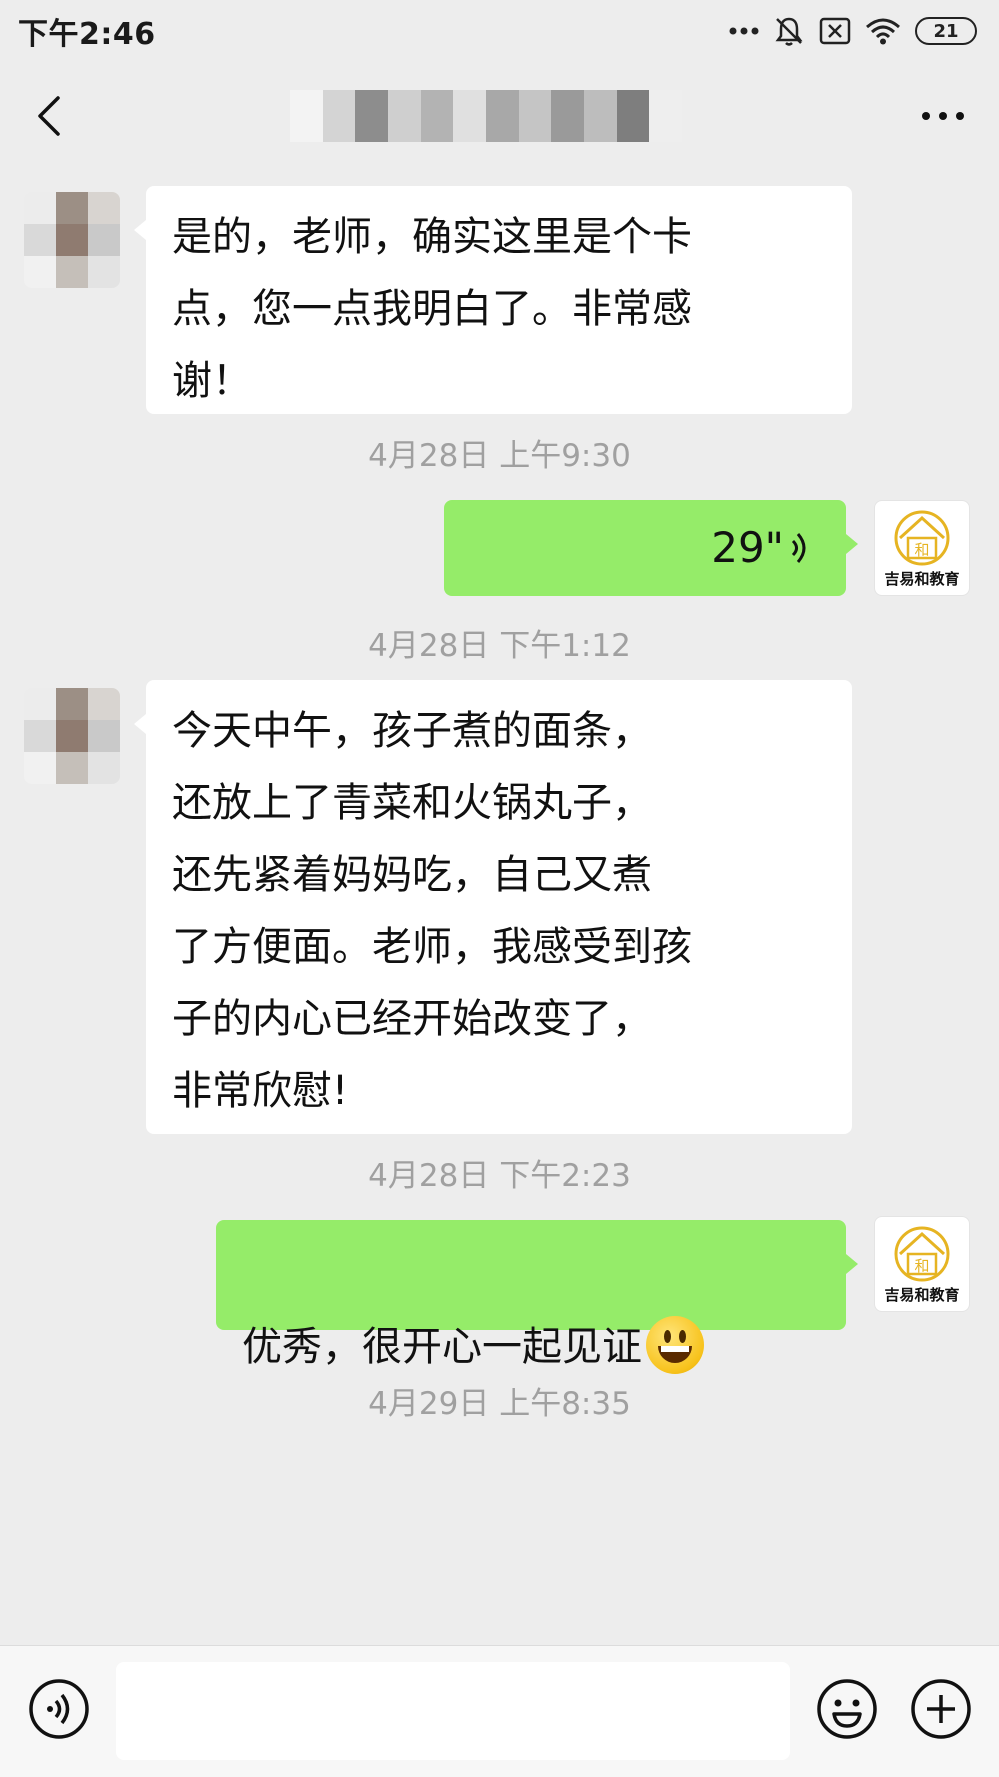 The width and height of the screenshot is (999, 1777). I want to click on grinning-face-emoji, so click(675, 1345).